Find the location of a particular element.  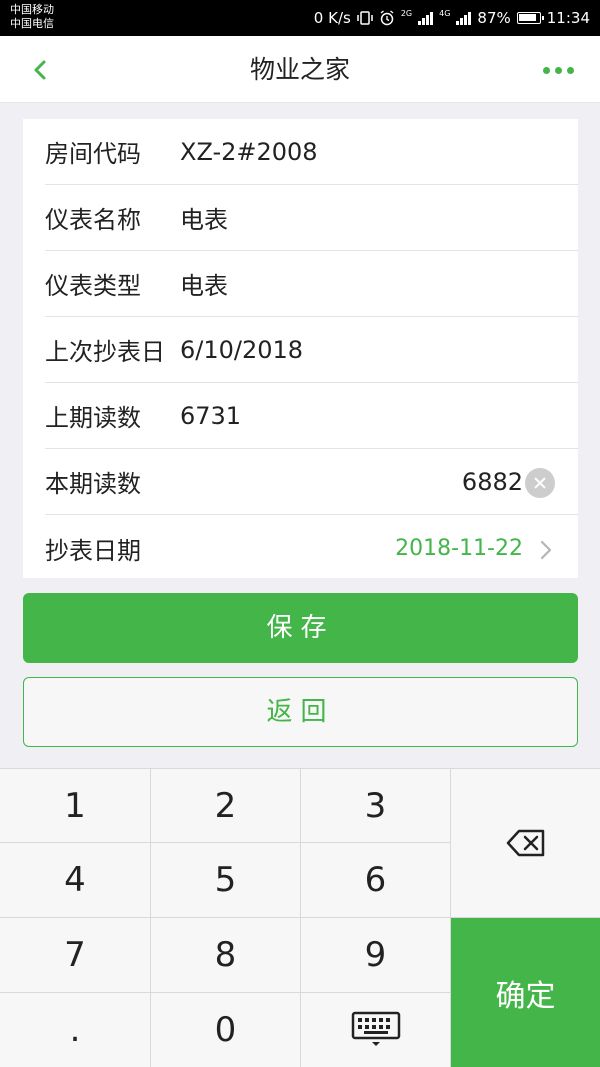

key-5: 5 is located at coordinates (225, 880).